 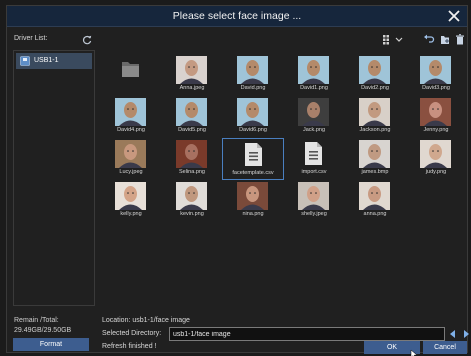 What do you see at coordinates (386, 40) in the screenshot?
I see `grid-view-icon` at bounding box center [386, 40].